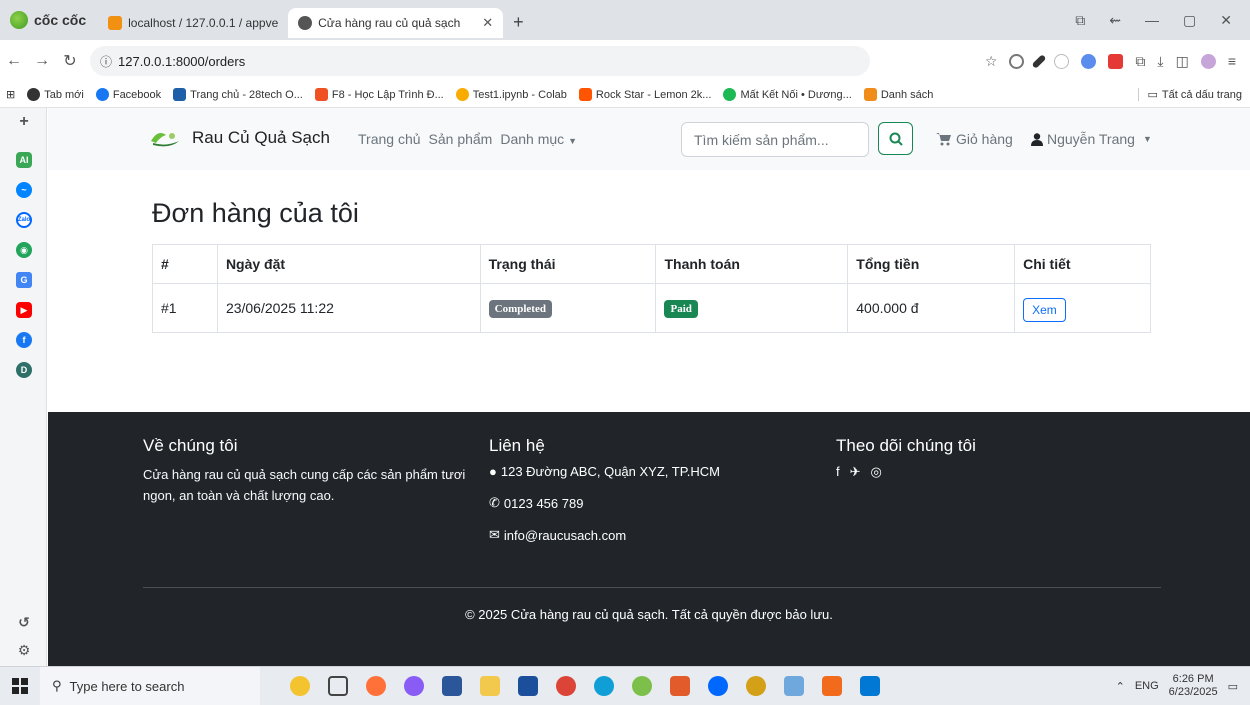  Describe the element at coordinates (1232, 61) in the screenshot. I see `menu-icon: ≡` at that location.